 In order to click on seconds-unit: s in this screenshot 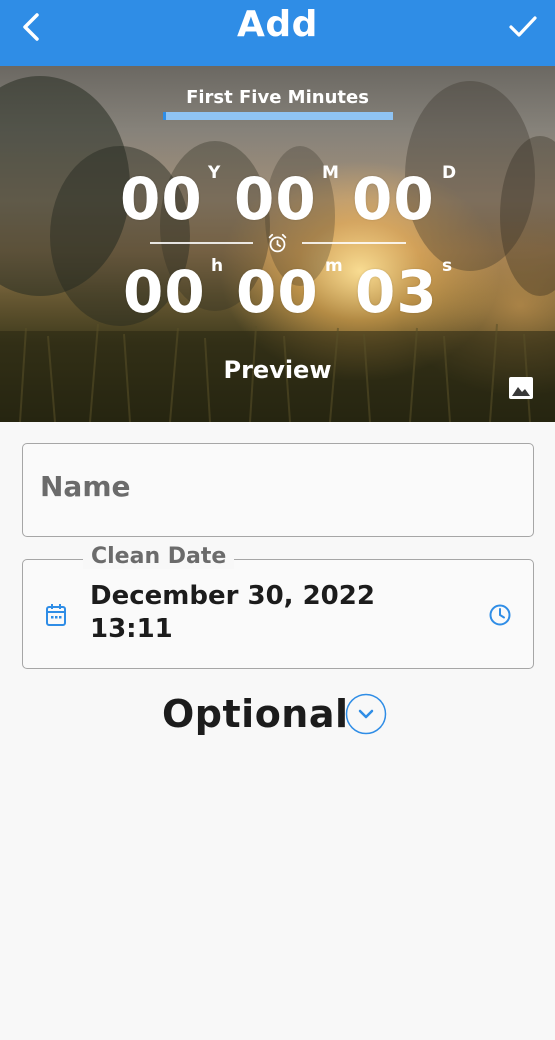, I will do `click(447, 266)`.